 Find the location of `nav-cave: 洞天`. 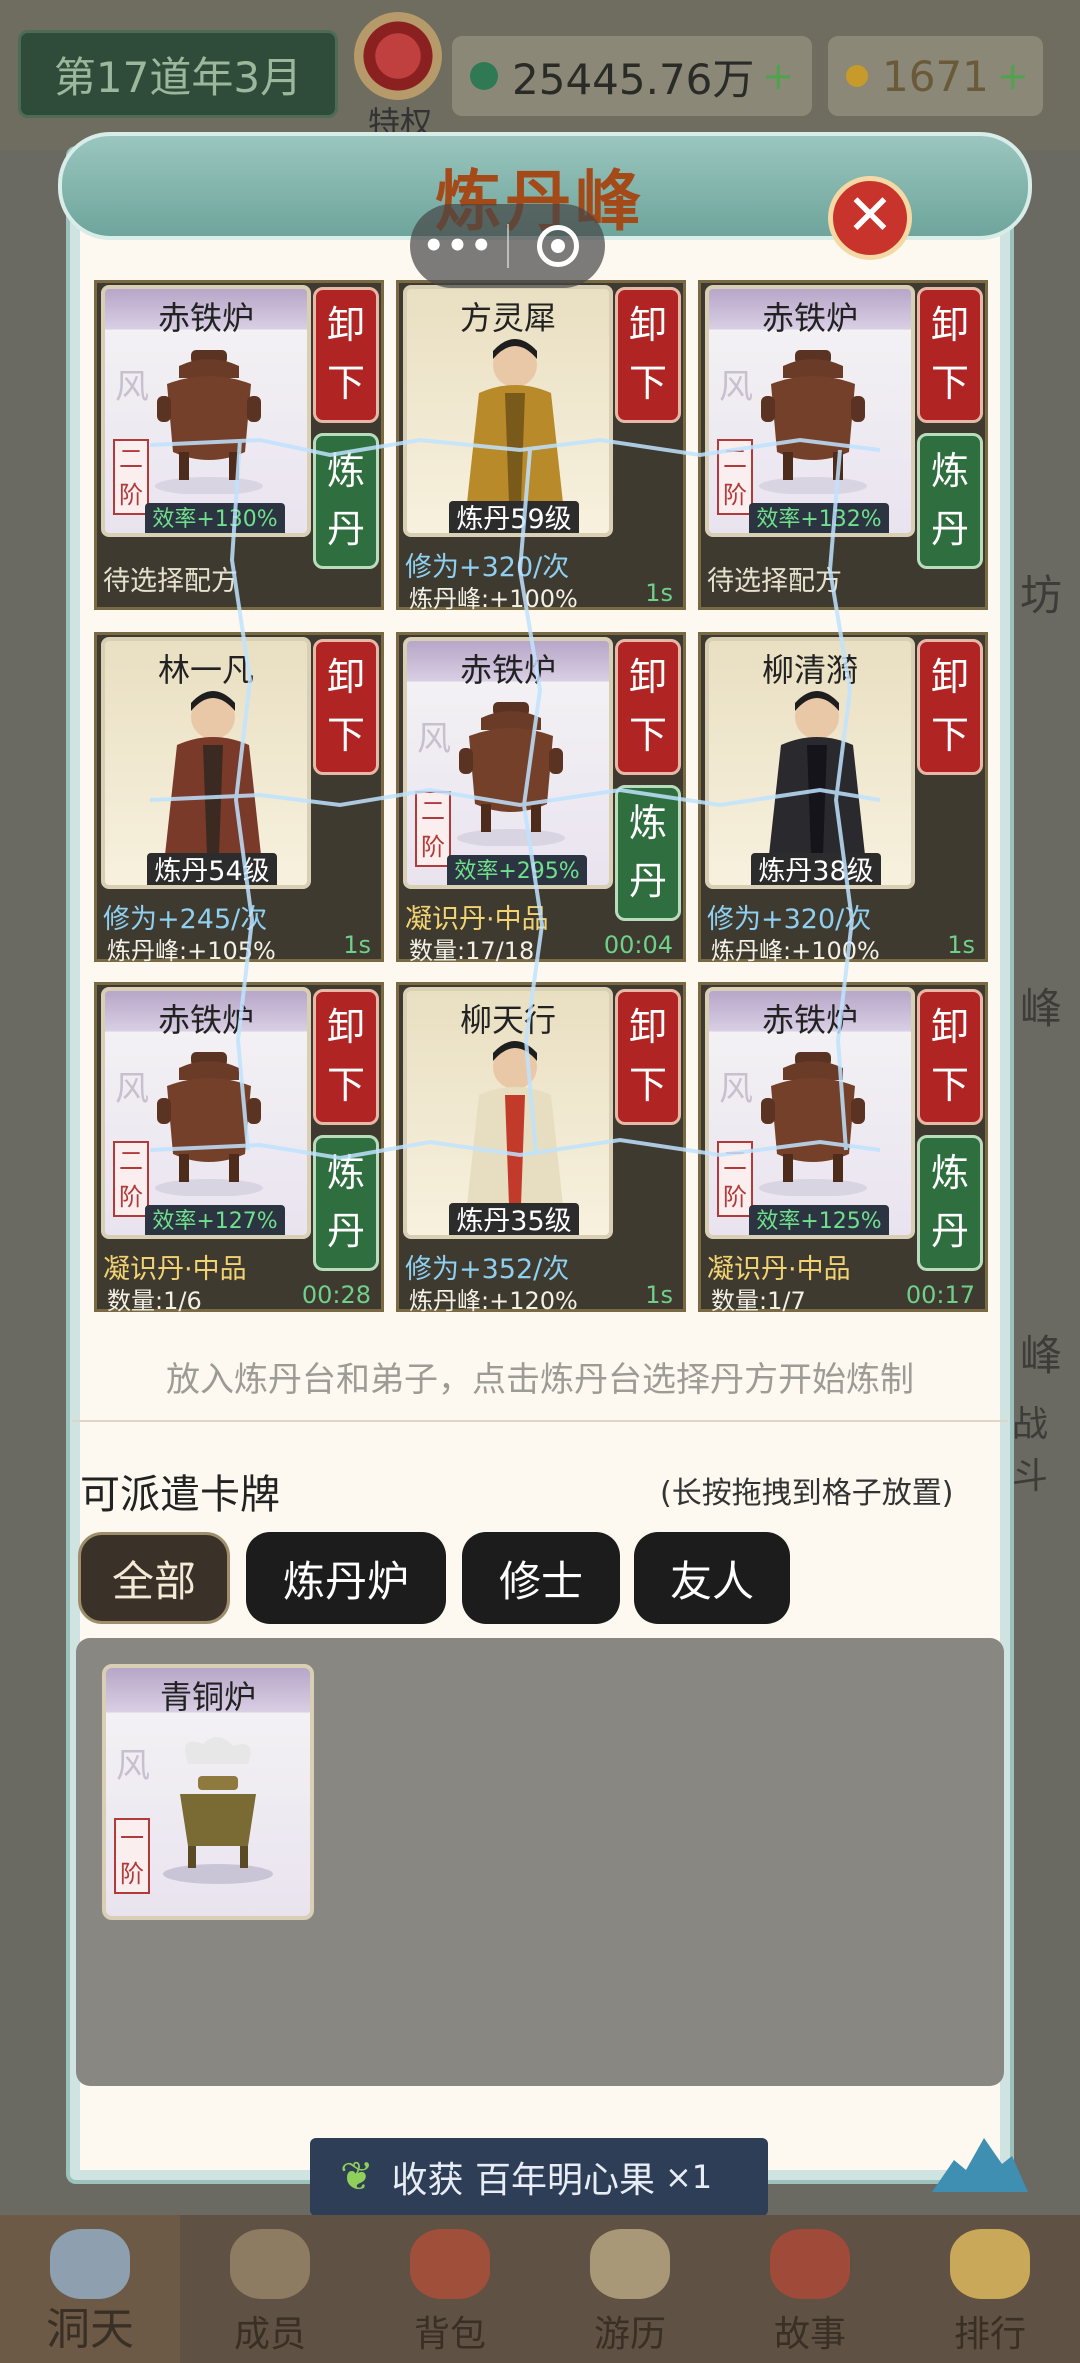

nav-cave: 洞天 is located at coordinates (90, 2289).